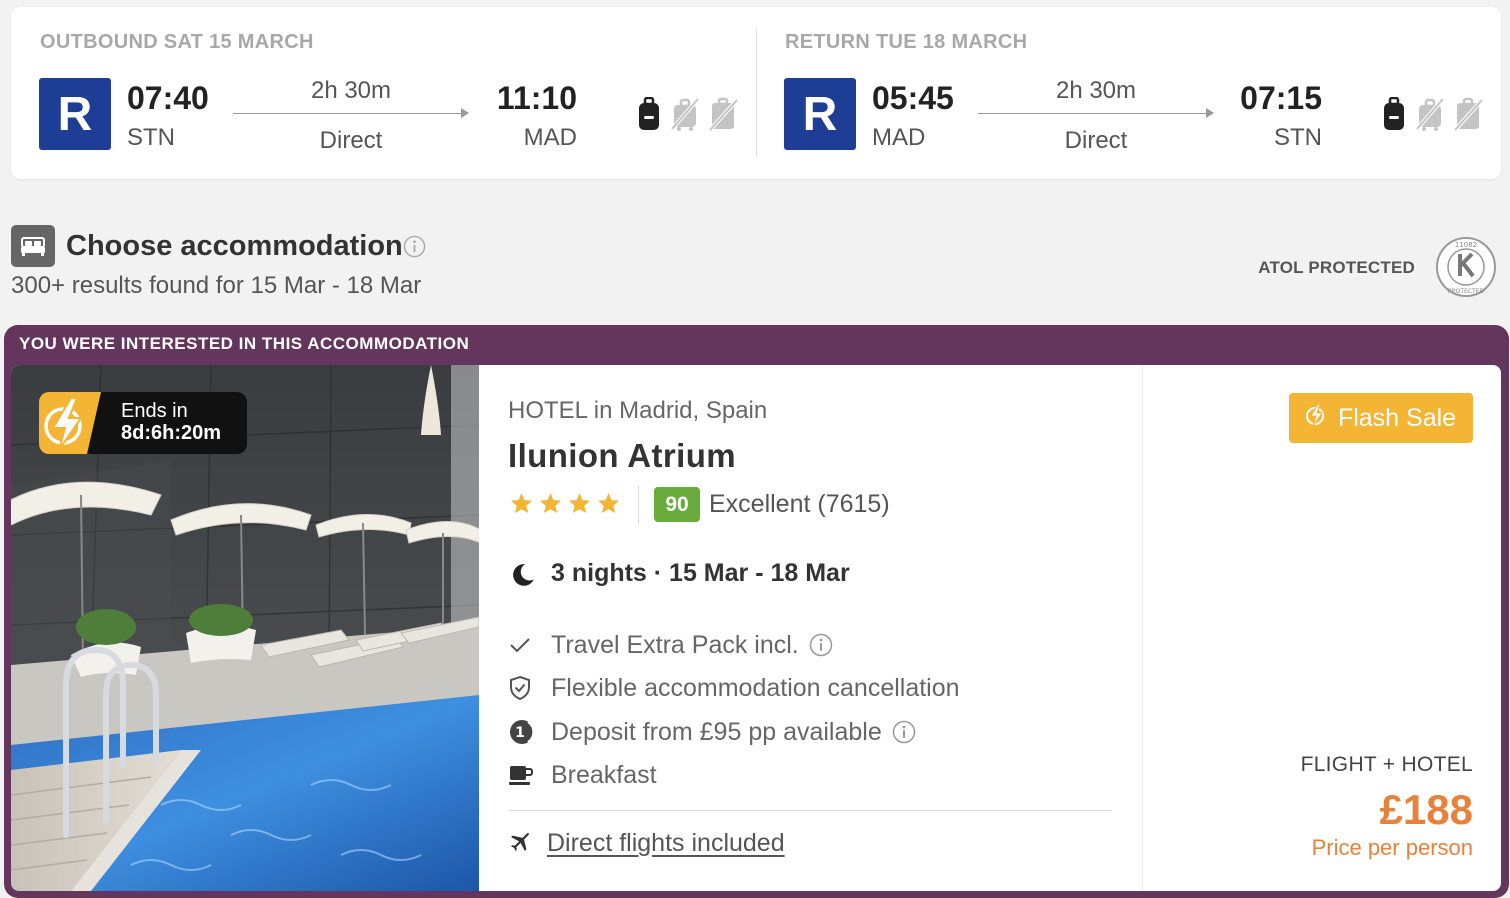  What do you see at coordinates (799, 504) in the screenshot?
I see `review-score-text: Excellent (7615)` at bounding box center [799, 504].